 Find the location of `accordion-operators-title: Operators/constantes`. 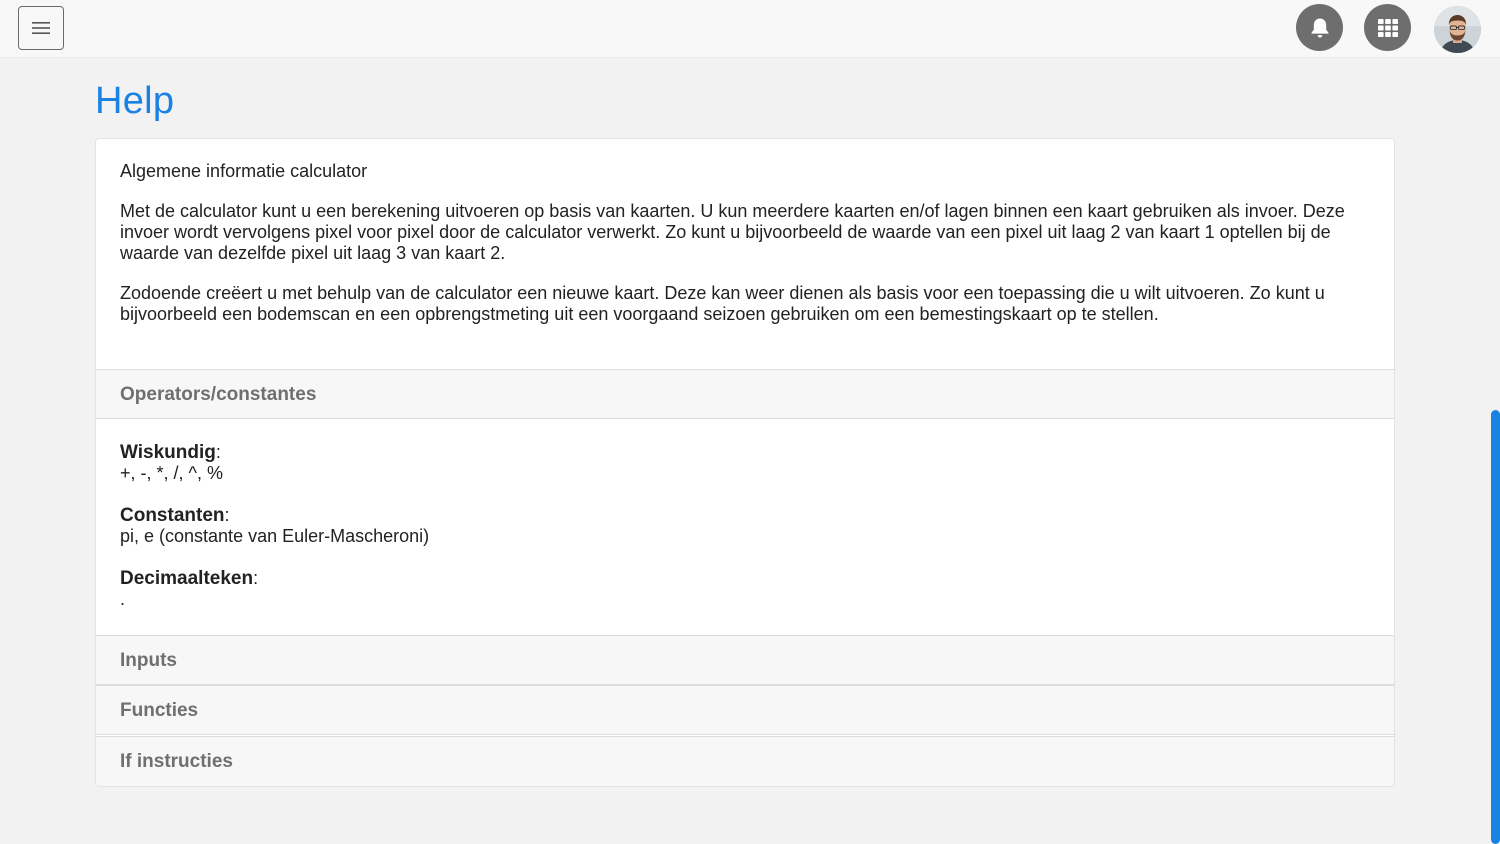

accordion-operators-title: Operators/constantes is located at coordinates (218, 394).